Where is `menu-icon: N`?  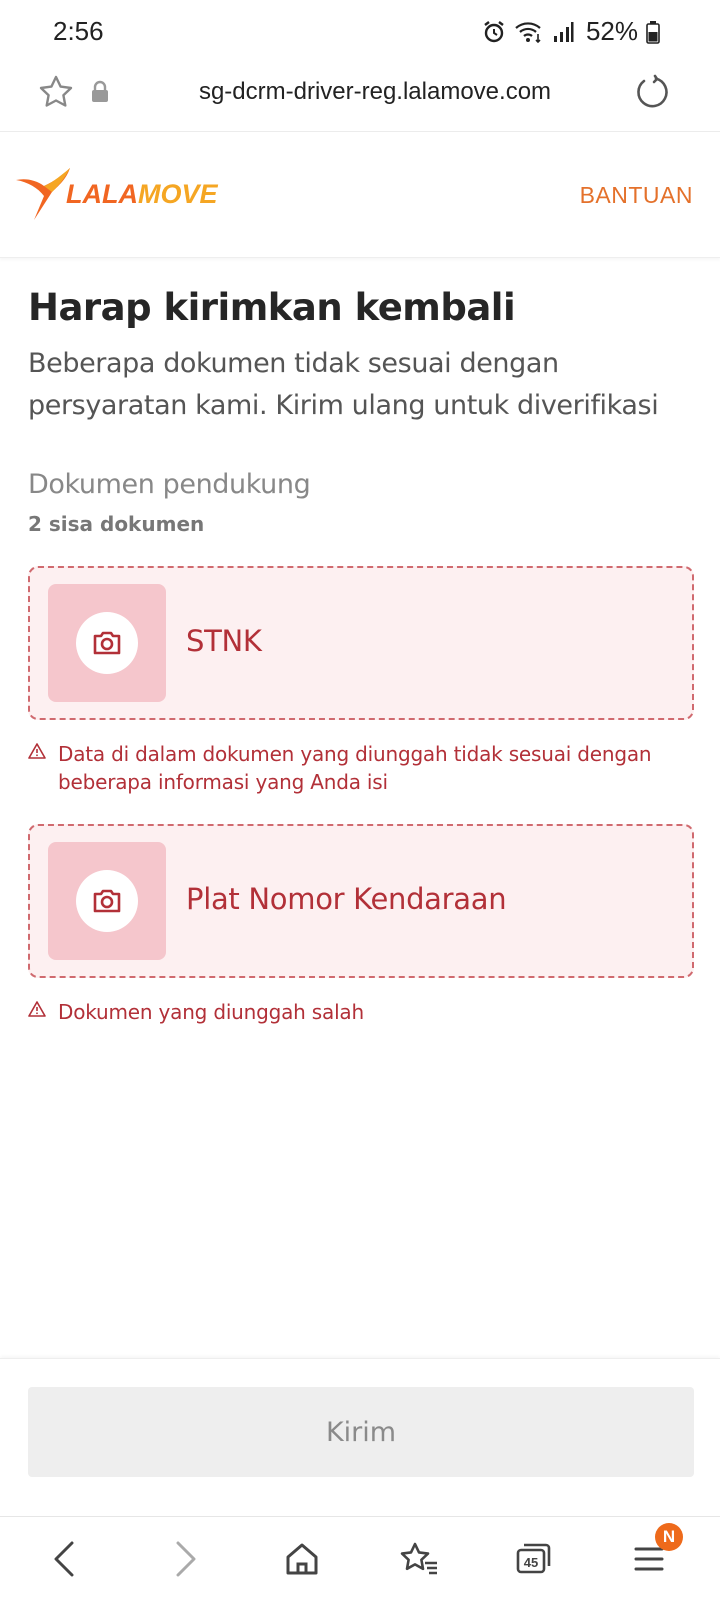 menu-icon: N is located at coordinates (654, 1553).